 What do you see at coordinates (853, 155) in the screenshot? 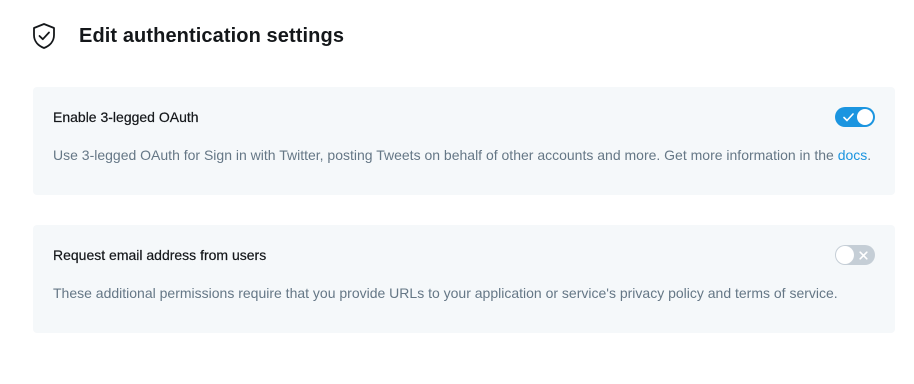
I see `docs-link: docs` at bounding box center [853, 155].